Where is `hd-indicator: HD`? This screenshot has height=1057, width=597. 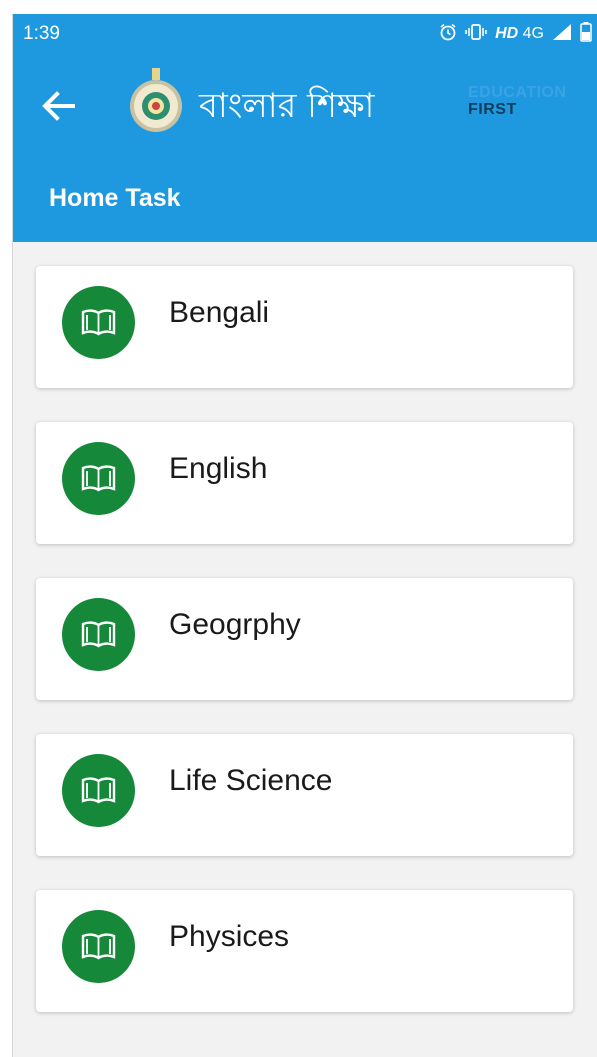 hd-indicator: HD is located at coordinates (507, 33).